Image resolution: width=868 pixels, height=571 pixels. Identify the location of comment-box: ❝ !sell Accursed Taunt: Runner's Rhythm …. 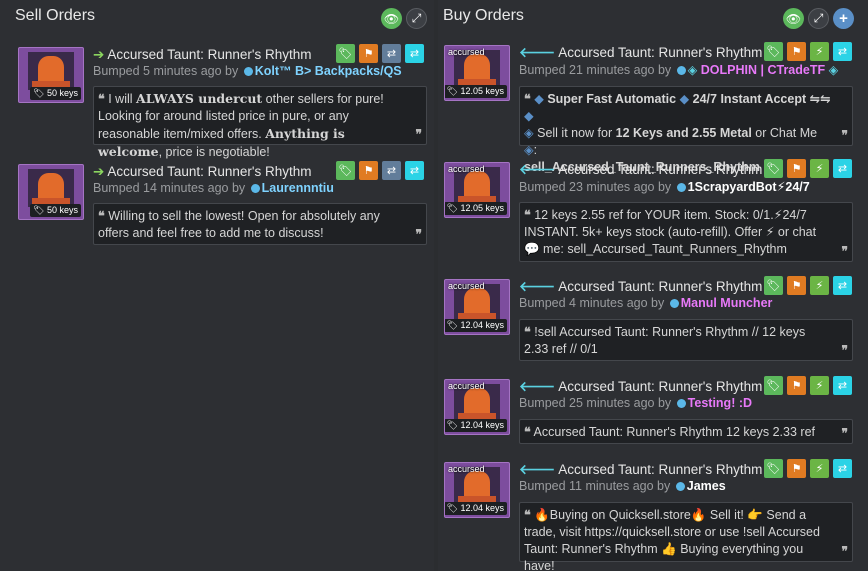
(686, 340).